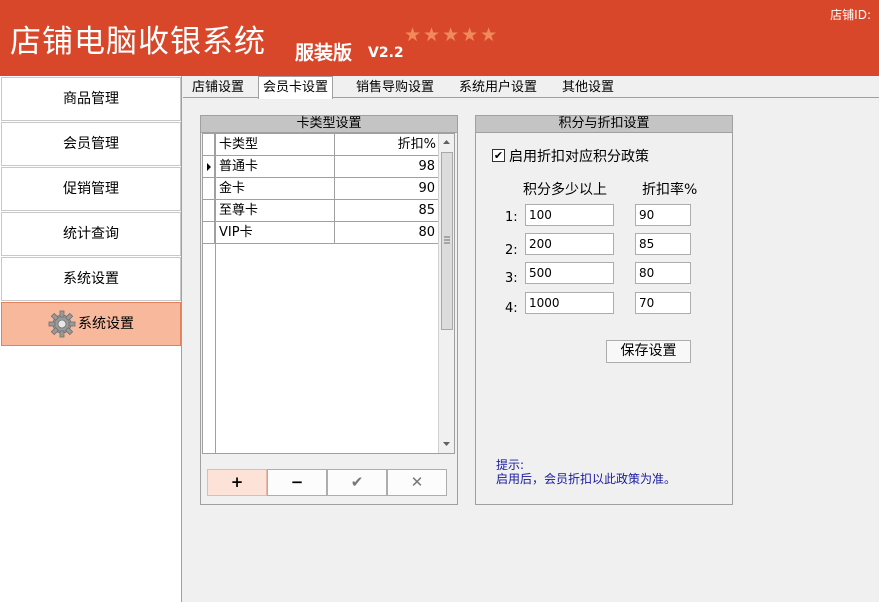 This screenshot has width=879, height=602. I want to click on rating-stars-icon: ★★★★★, so click(452, 35).